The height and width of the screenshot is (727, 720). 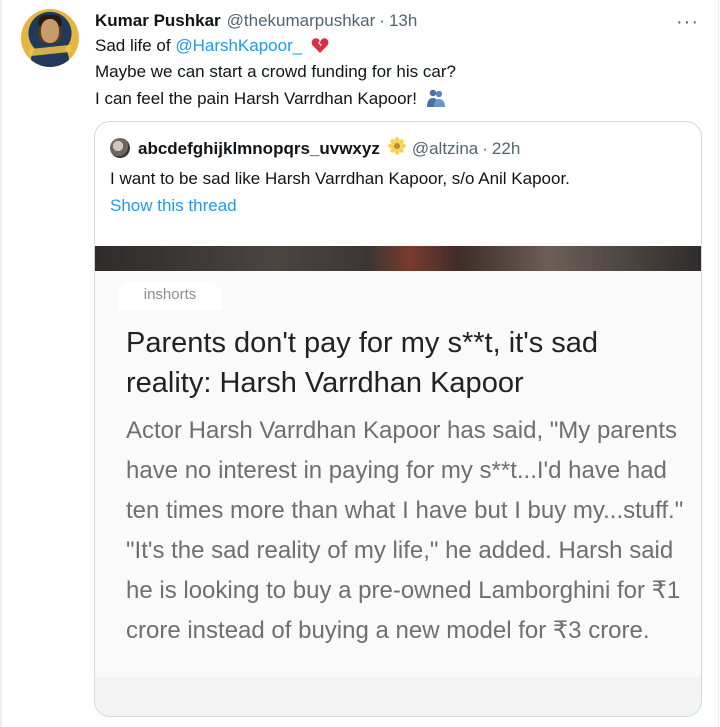 I want to click on tweet-header: Kumar Pushkar @thekumarpushkar · 13h, so click(x=256, y=21).